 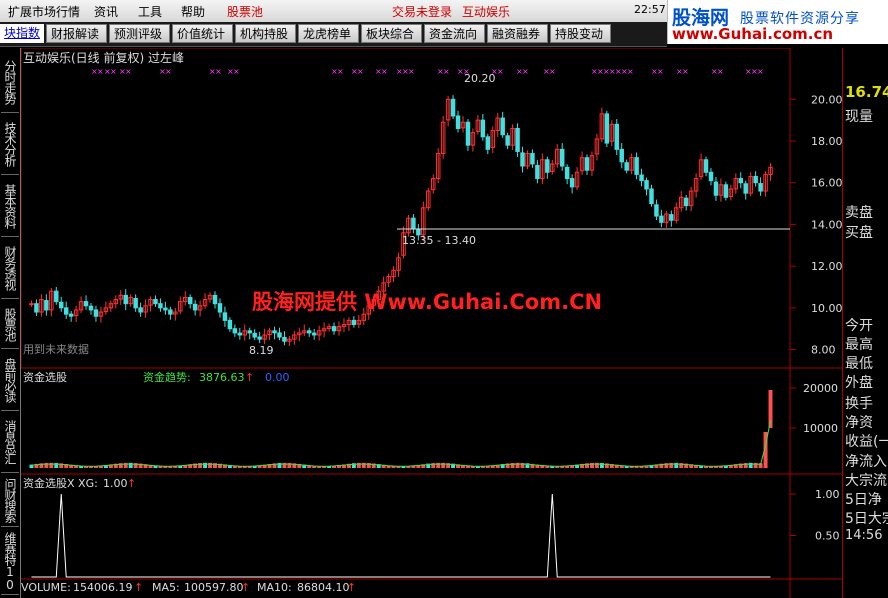 I want to click on menu-stock-pool: 股票池, so click(x=245, y=11).